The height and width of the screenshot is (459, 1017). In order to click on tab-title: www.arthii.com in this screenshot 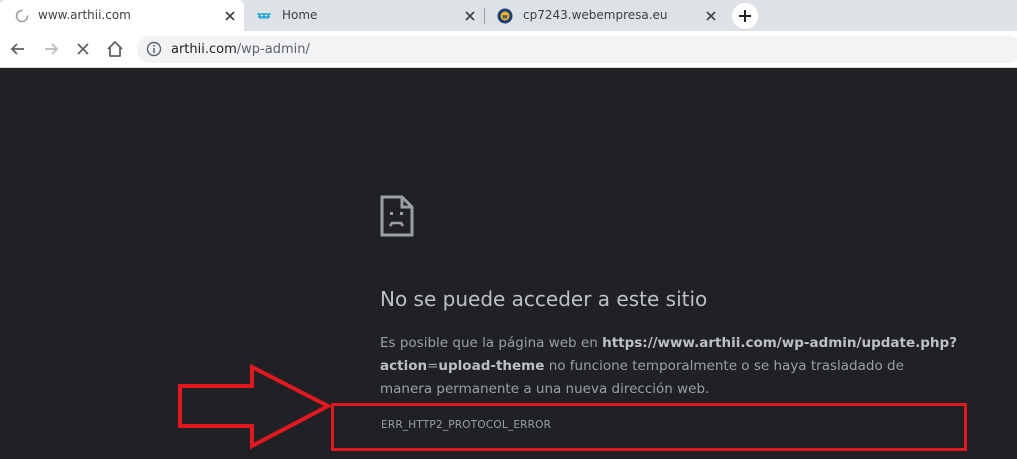, I will do `click(84, 15)`.